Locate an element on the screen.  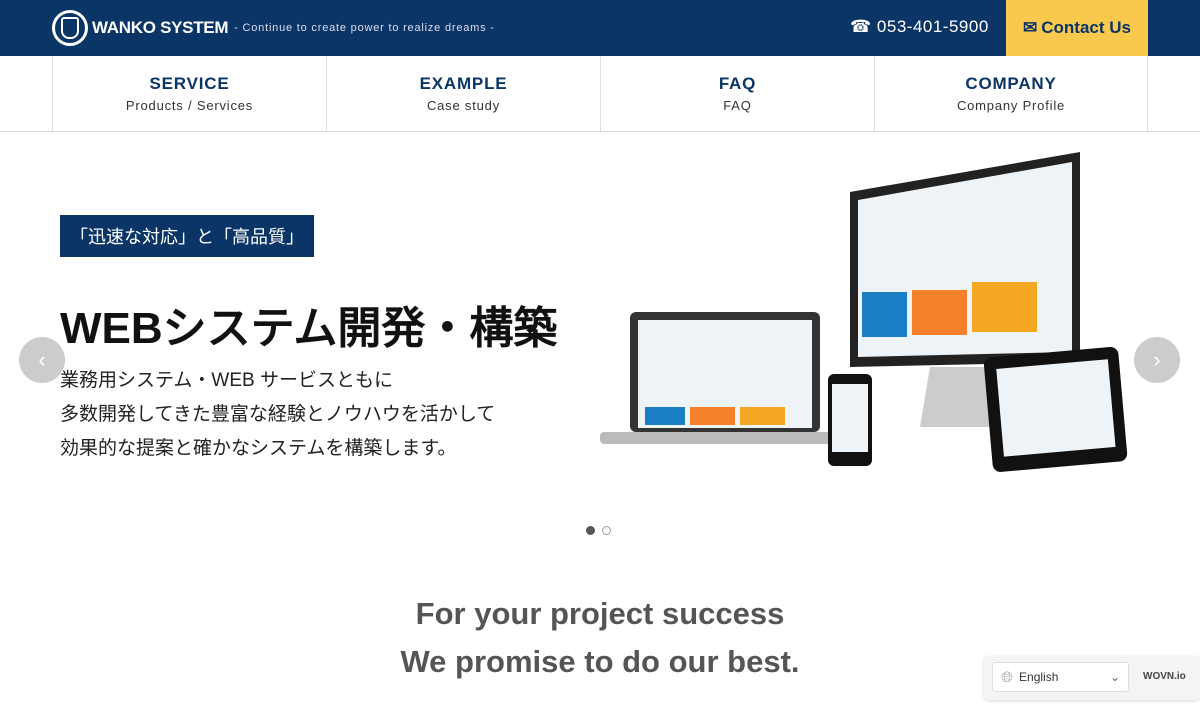
nav-company: COMPANY Company Profile is located at coordinates (1011, 93).